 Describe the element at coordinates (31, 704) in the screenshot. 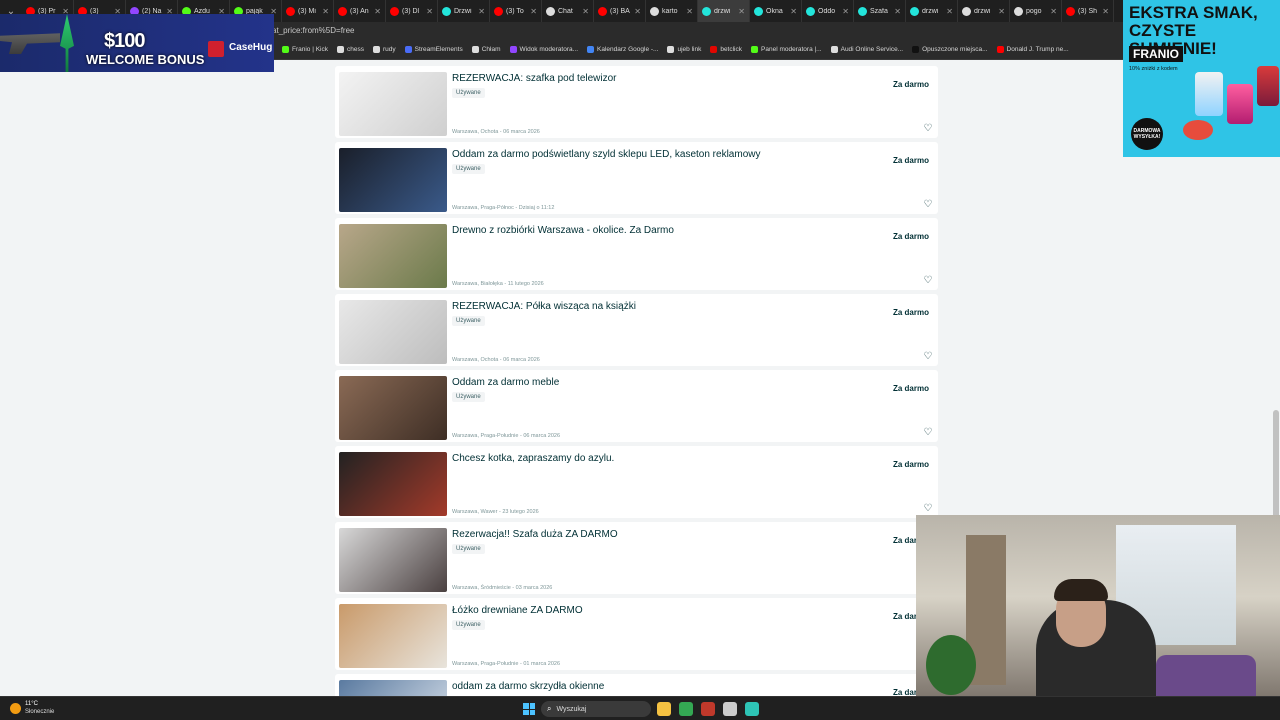

I see `weather-temperature: 11°C` at that location.